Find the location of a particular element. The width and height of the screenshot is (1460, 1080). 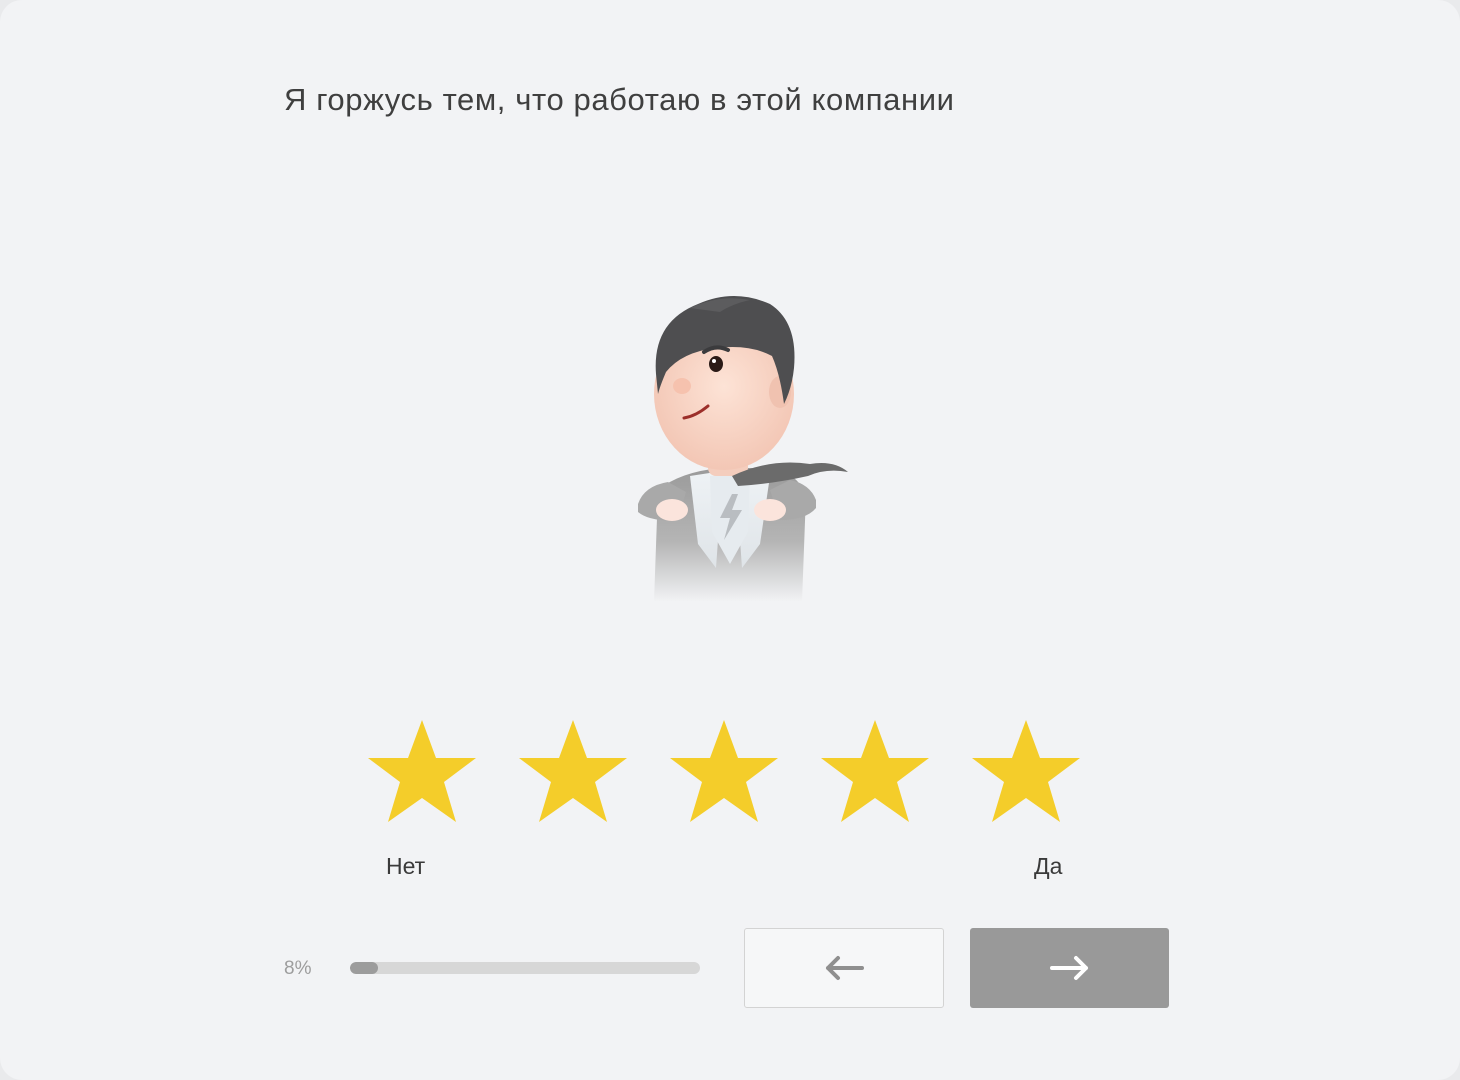

star-2-icon is located at coordinates (573, 770).